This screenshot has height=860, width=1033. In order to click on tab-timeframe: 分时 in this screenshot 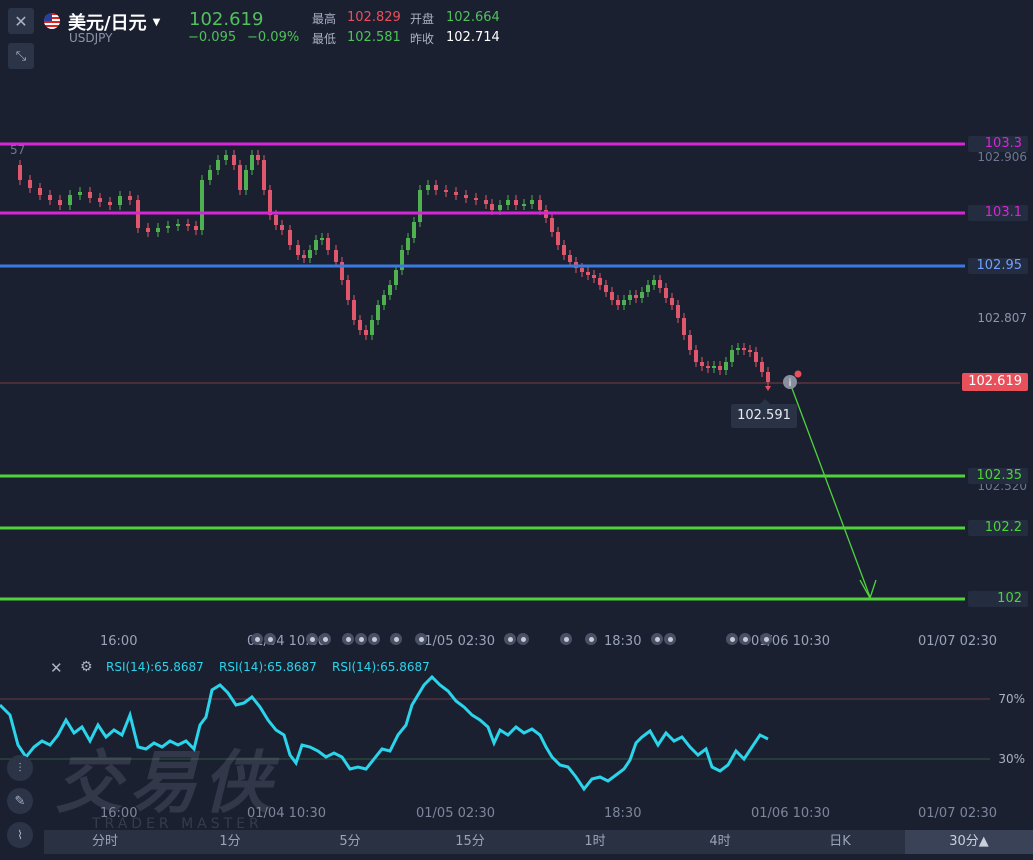, I will do `click(105, 842)`.